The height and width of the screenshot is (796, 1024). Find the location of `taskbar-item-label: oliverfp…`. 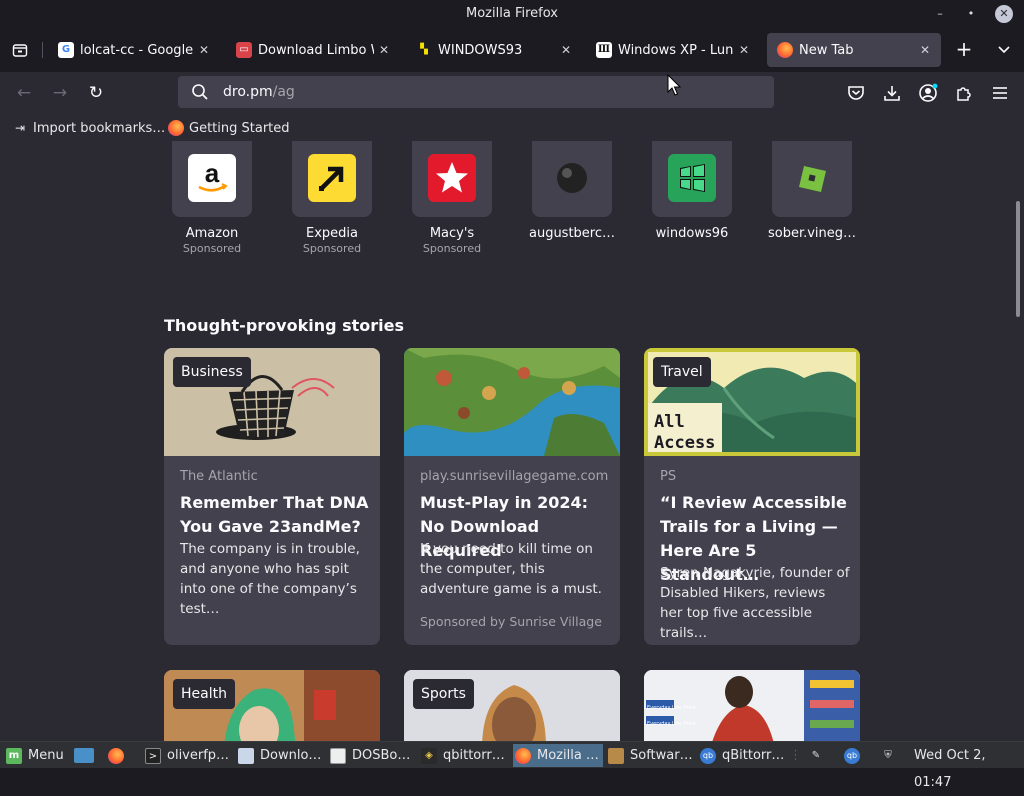

taskbar-item-label: oliverfp… is located at coordinates (198, 755).